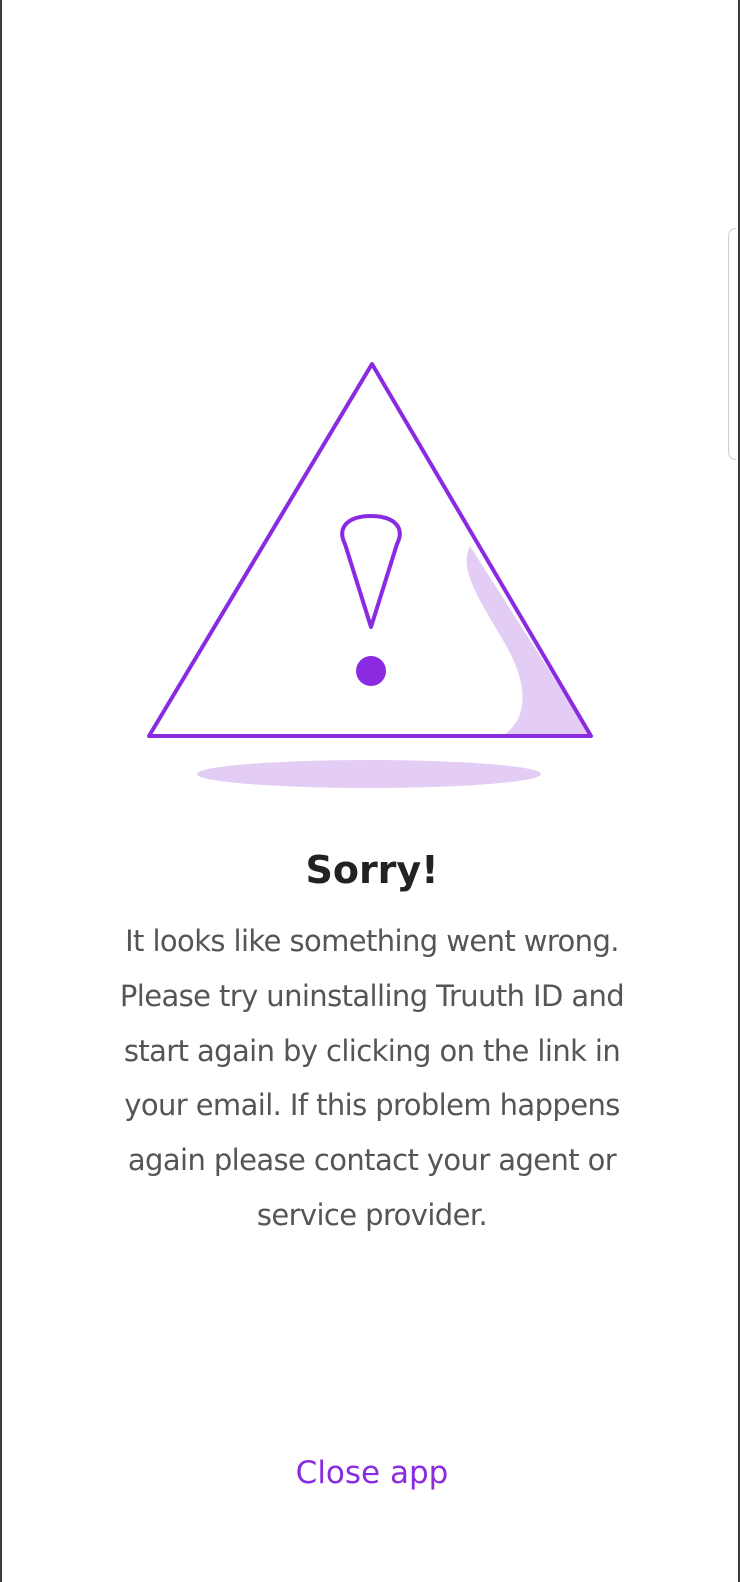 This screenshot has width=740, height=1582. I want to click on exclamation-stroke, so click(371, 571).